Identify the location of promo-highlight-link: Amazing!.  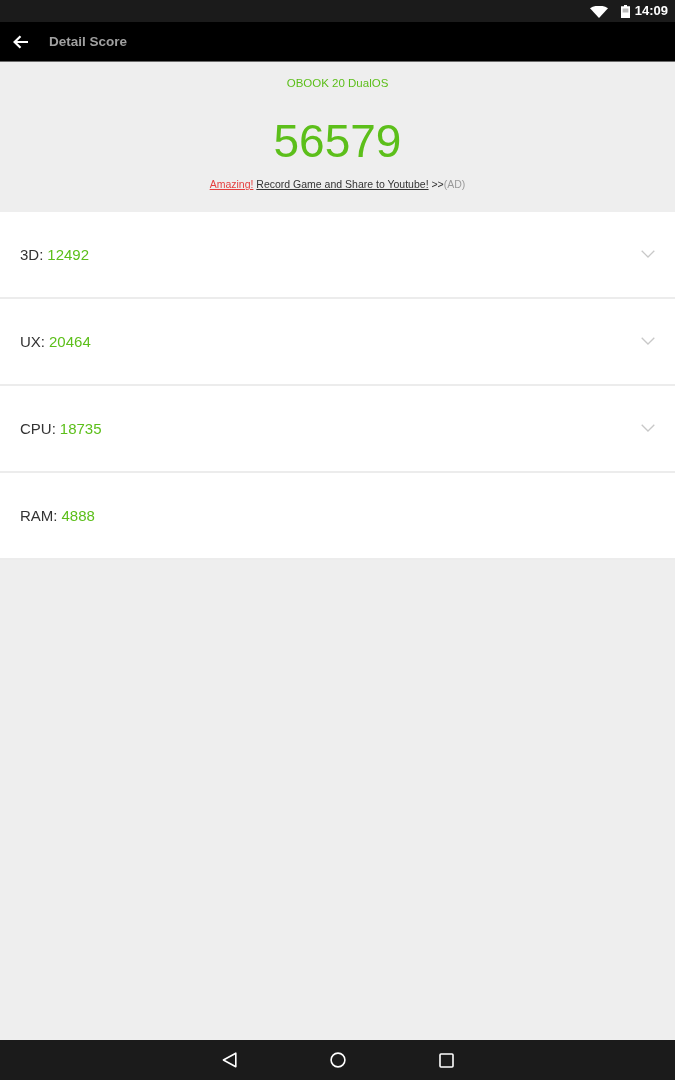
(231, 184).